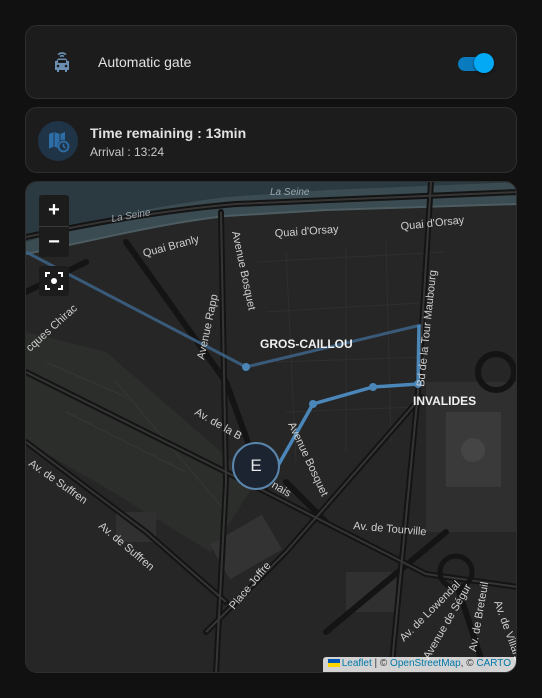 This screenshot has height=698, width=542. I want to click on gate-card: Automatic gate, so click(271, 62).